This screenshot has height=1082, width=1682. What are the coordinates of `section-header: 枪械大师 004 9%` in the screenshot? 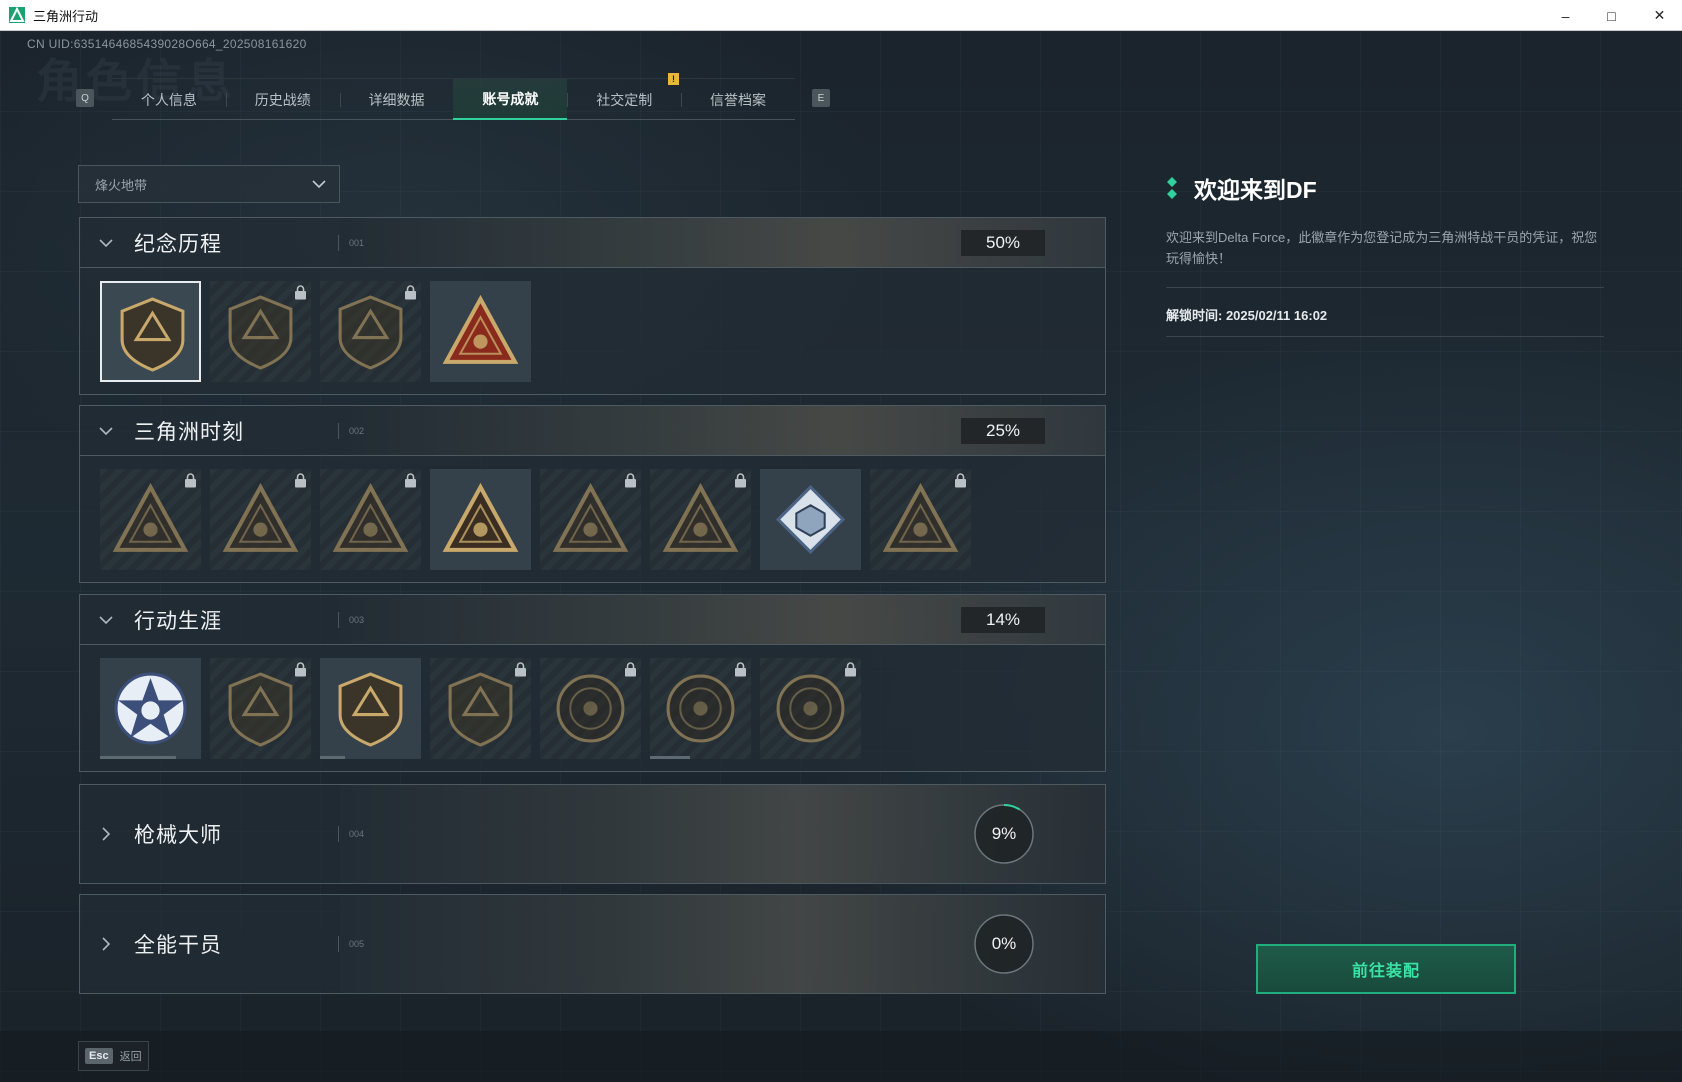 It's located at (592, 834).